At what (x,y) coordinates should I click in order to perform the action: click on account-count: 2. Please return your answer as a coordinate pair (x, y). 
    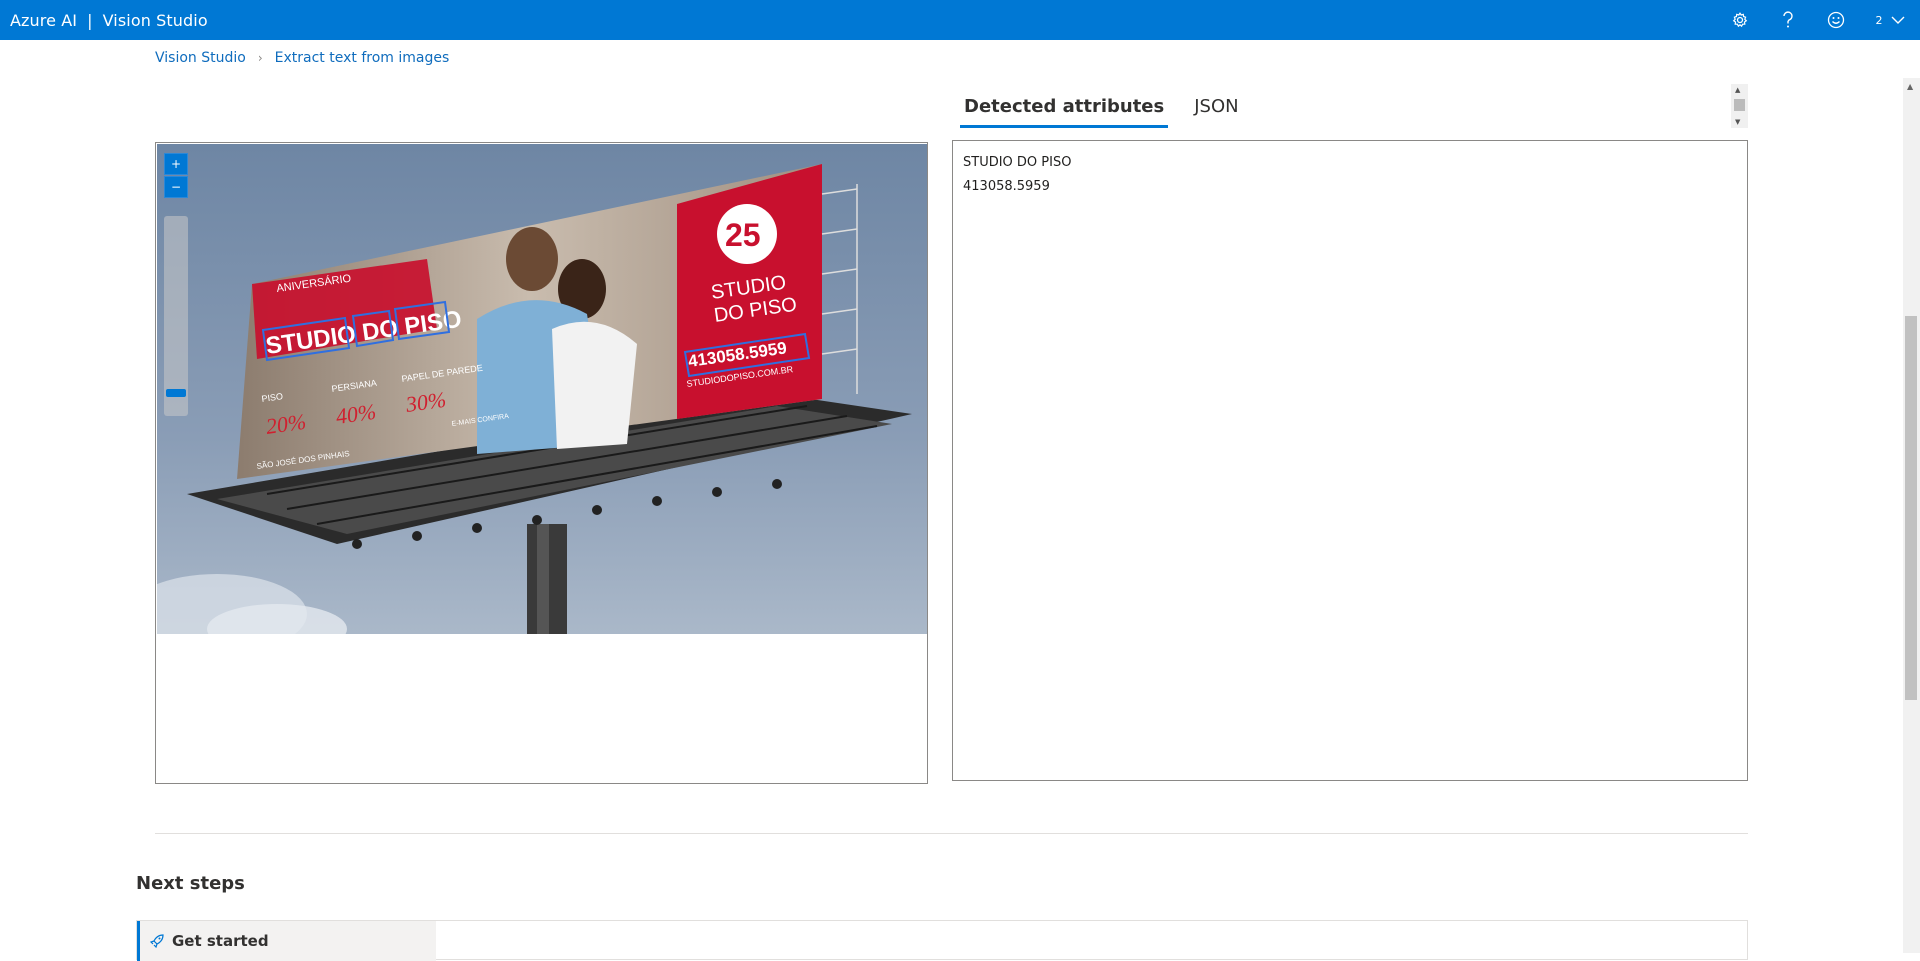
    Looking at the image, I should click on (1879, 20).